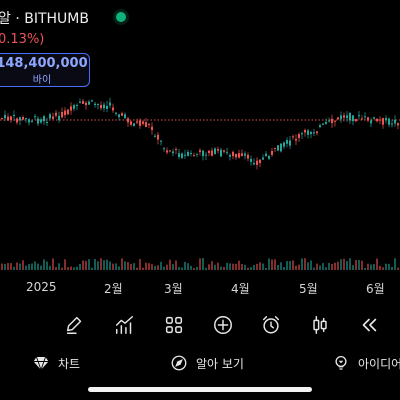  I want to click on diamond-icon, so click(41, 364).